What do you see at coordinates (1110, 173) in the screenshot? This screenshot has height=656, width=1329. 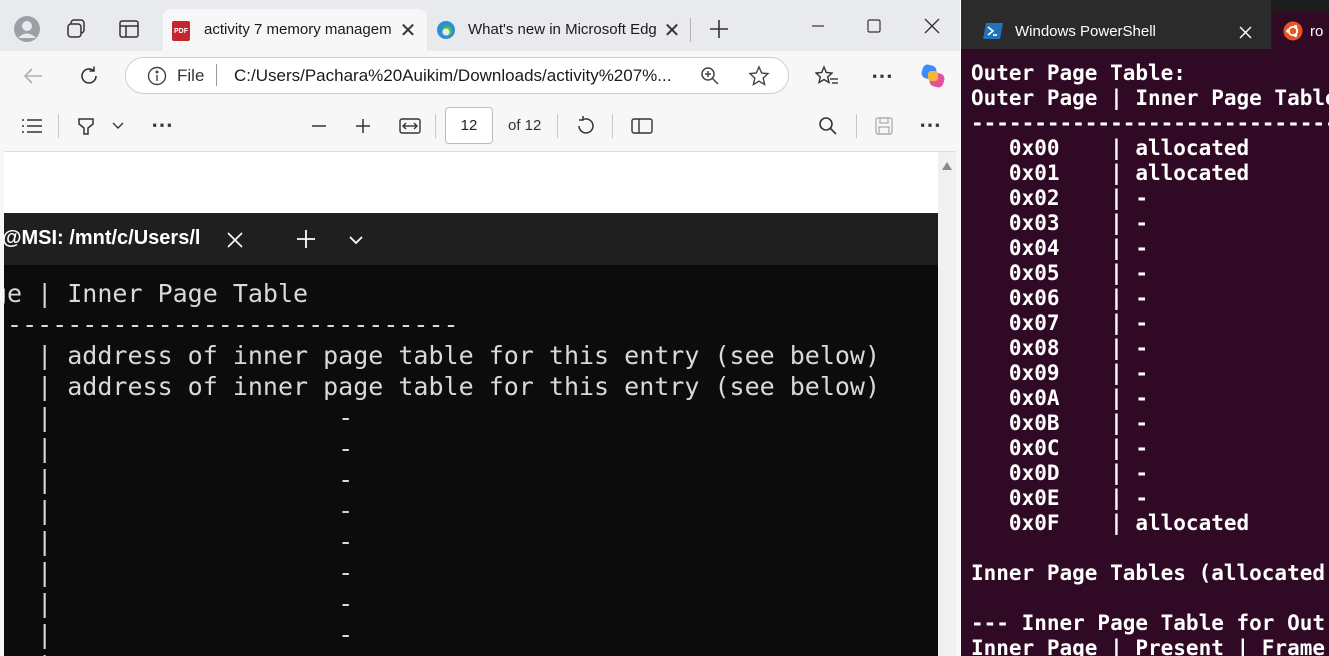 I see `terminal-line: 0x01 | allocated` at bounding box center [1110, 173].